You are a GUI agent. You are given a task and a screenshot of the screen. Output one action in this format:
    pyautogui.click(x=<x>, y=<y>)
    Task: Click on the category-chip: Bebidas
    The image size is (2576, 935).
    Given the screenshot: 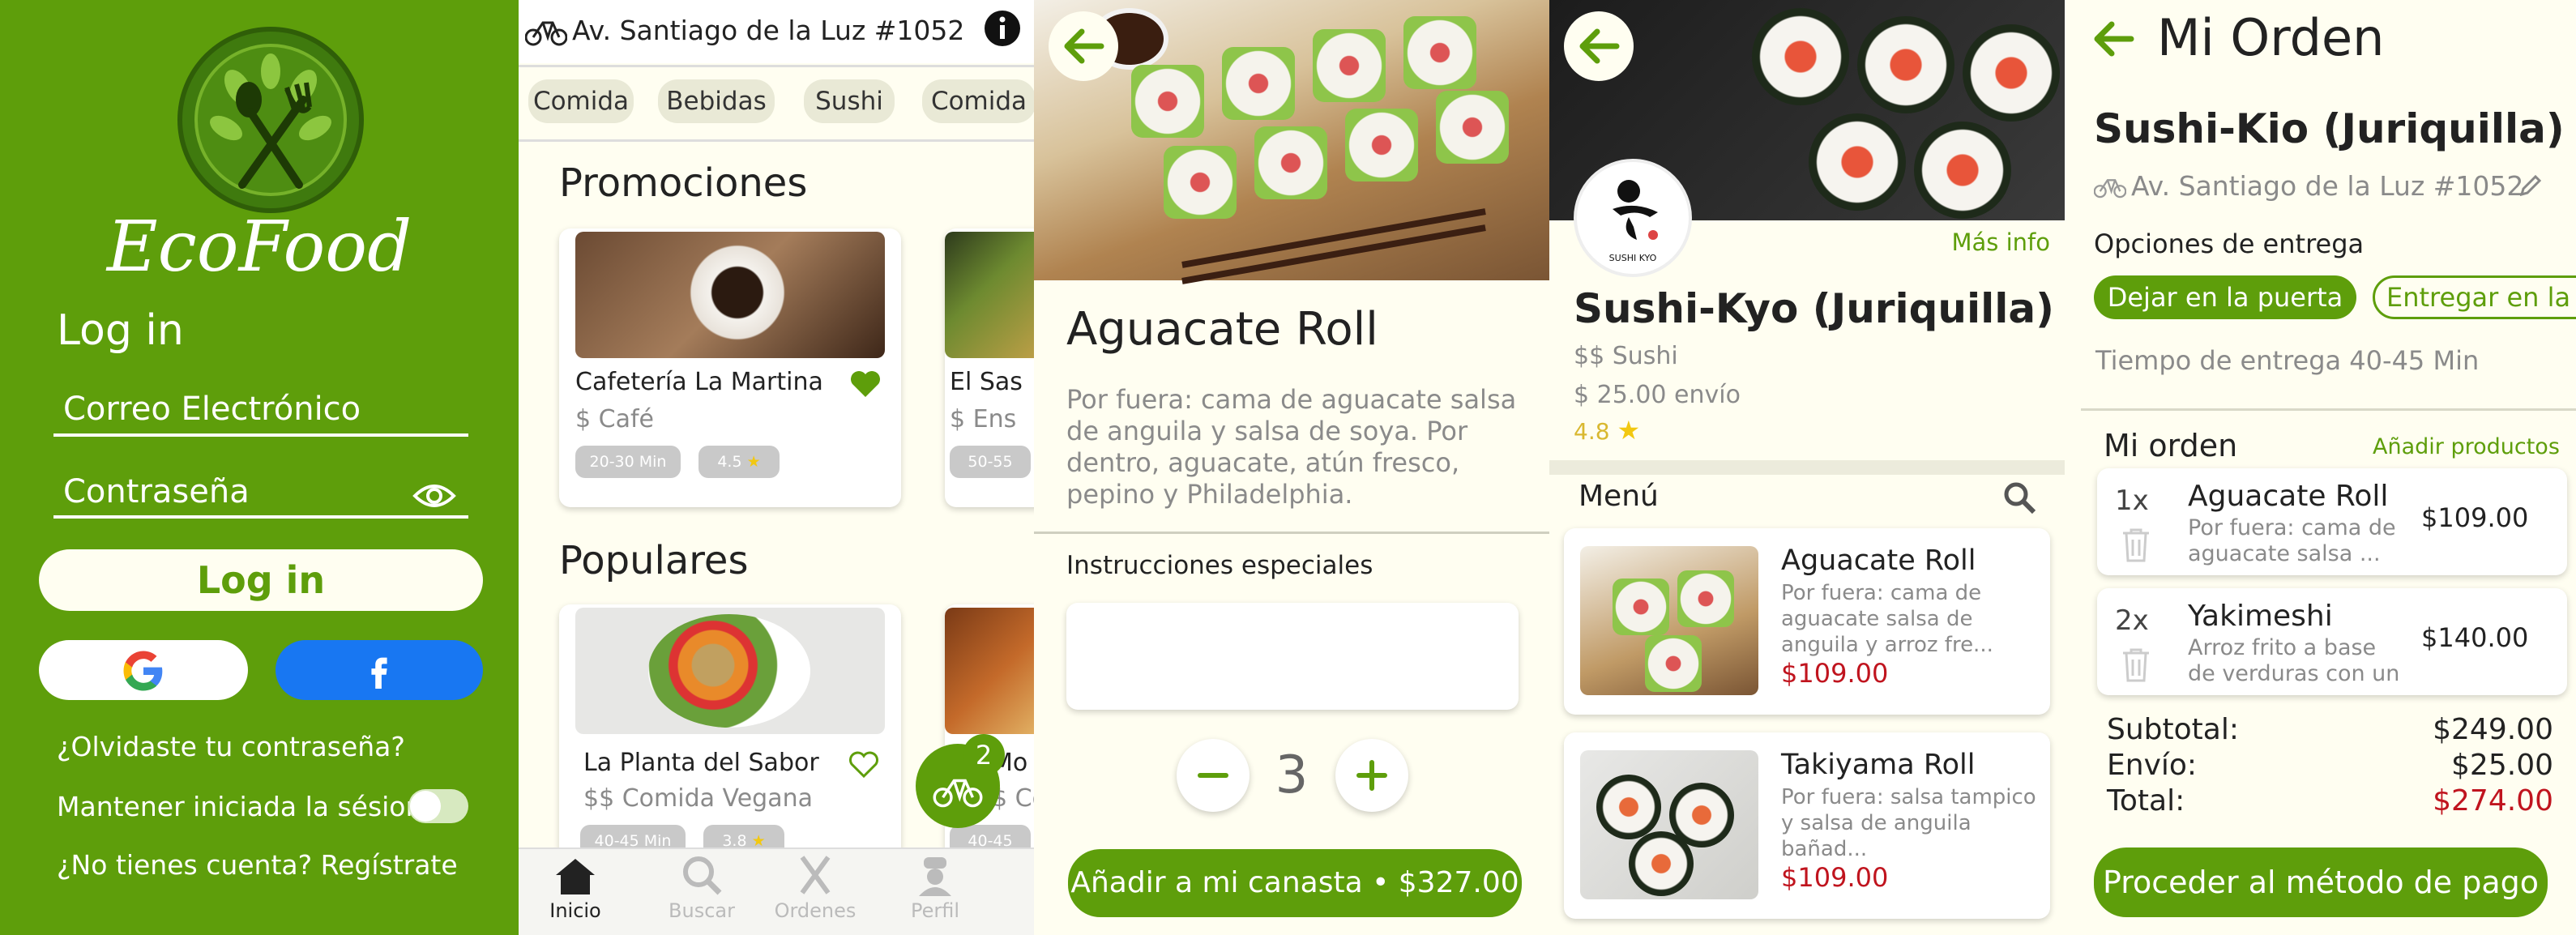 What is the action you would take?
    pyautogui.click(x=716, y=101)
    